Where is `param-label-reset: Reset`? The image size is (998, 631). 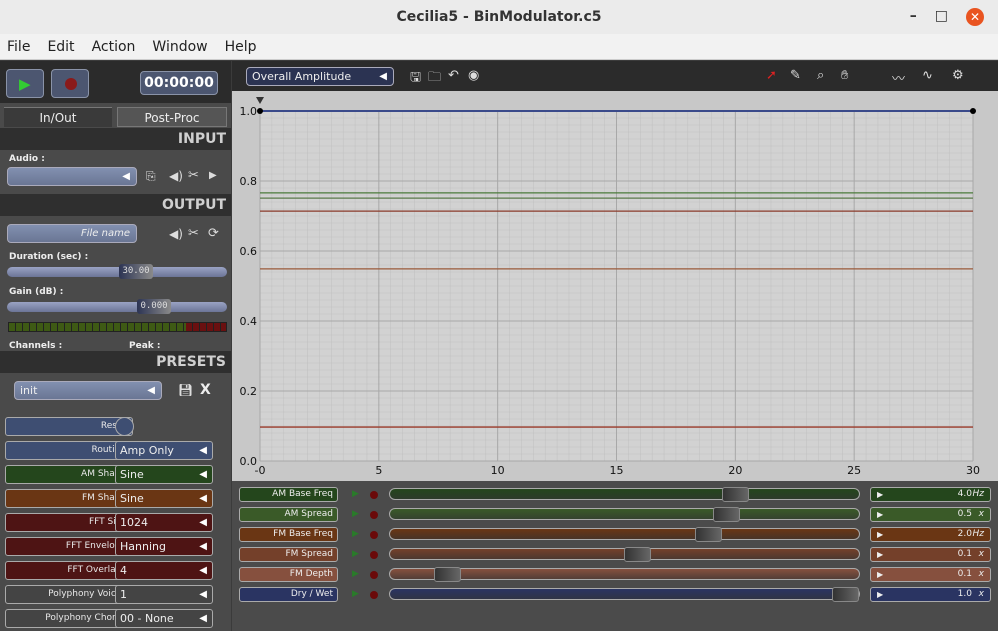 param-label-reset: Reset is located at coordinates (69, 426).